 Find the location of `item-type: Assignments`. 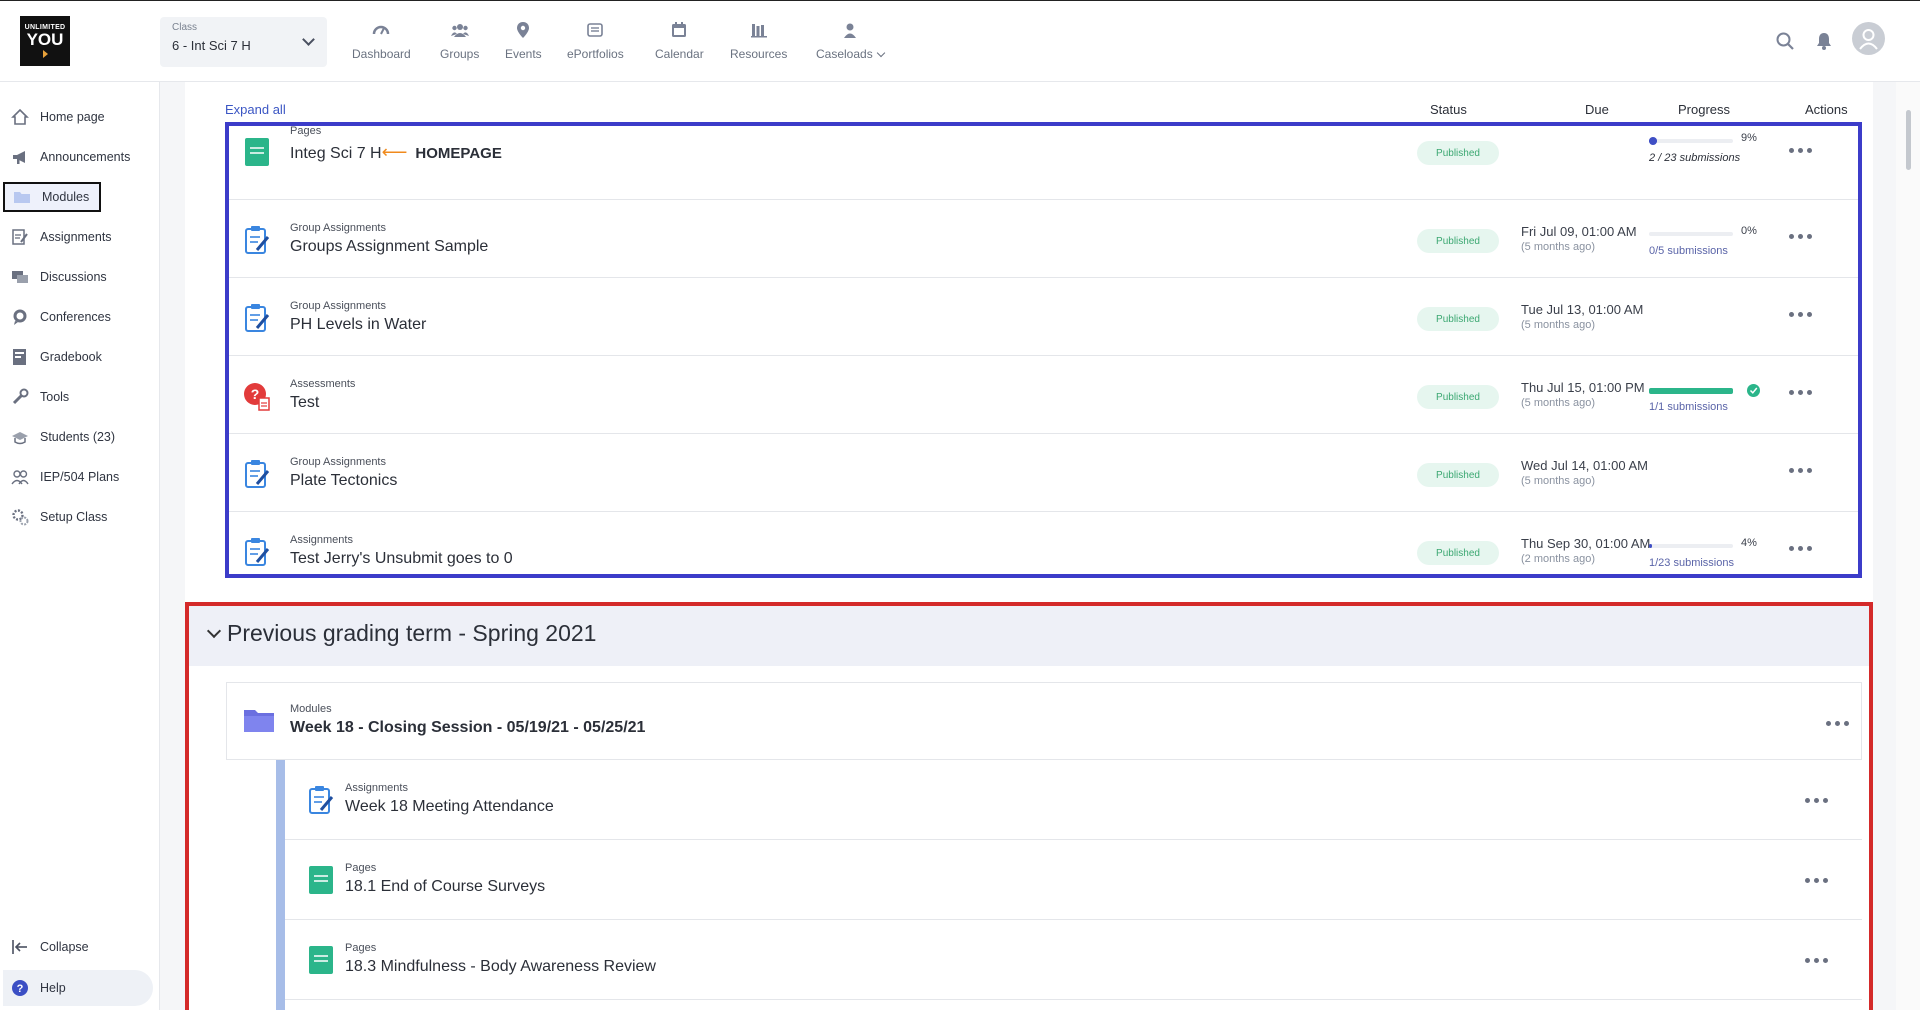

item-type: Assignments is located at coordinates (376, 788).